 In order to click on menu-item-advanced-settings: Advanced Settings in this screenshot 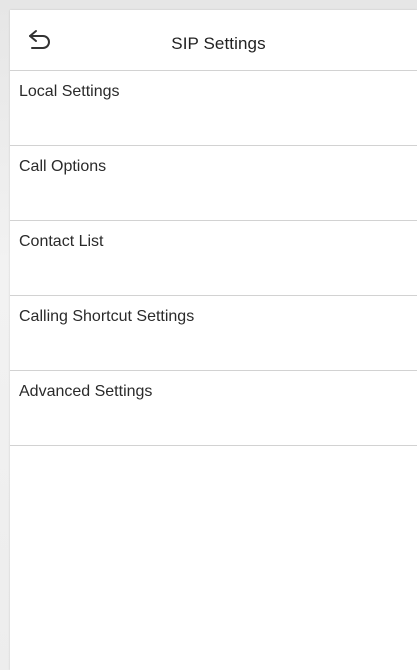, I will do `click(213, 408)`.